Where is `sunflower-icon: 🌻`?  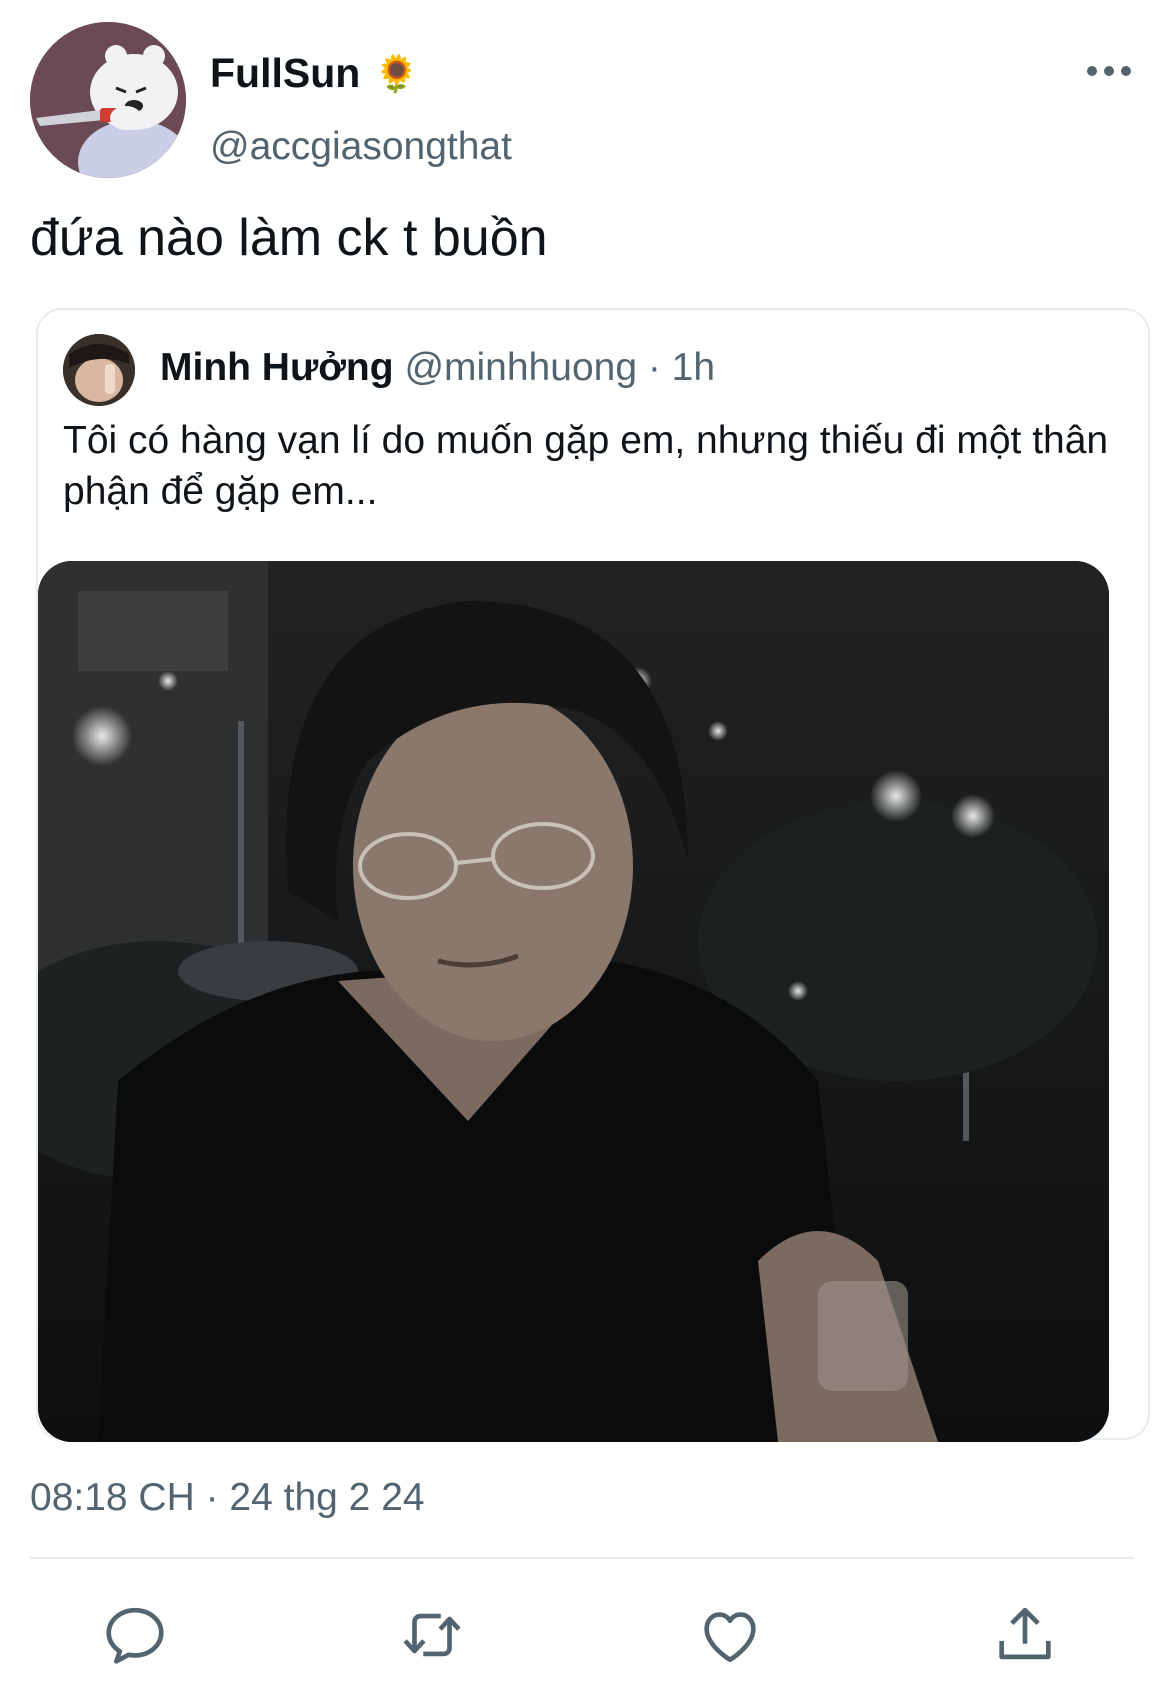
sunflower-icon: 🌻 is located at coordinates (397, 73).